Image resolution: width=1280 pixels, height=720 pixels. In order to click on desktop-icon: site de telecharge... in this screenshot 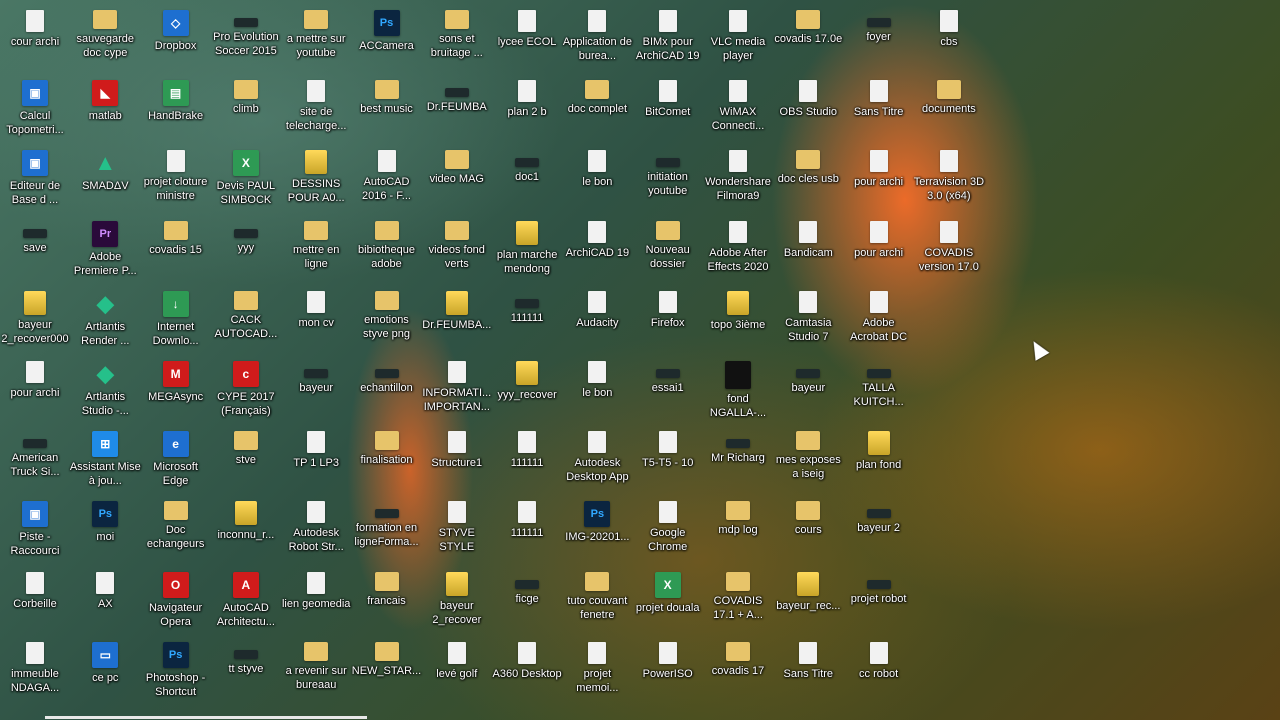, I will do `click(316, 102)`.